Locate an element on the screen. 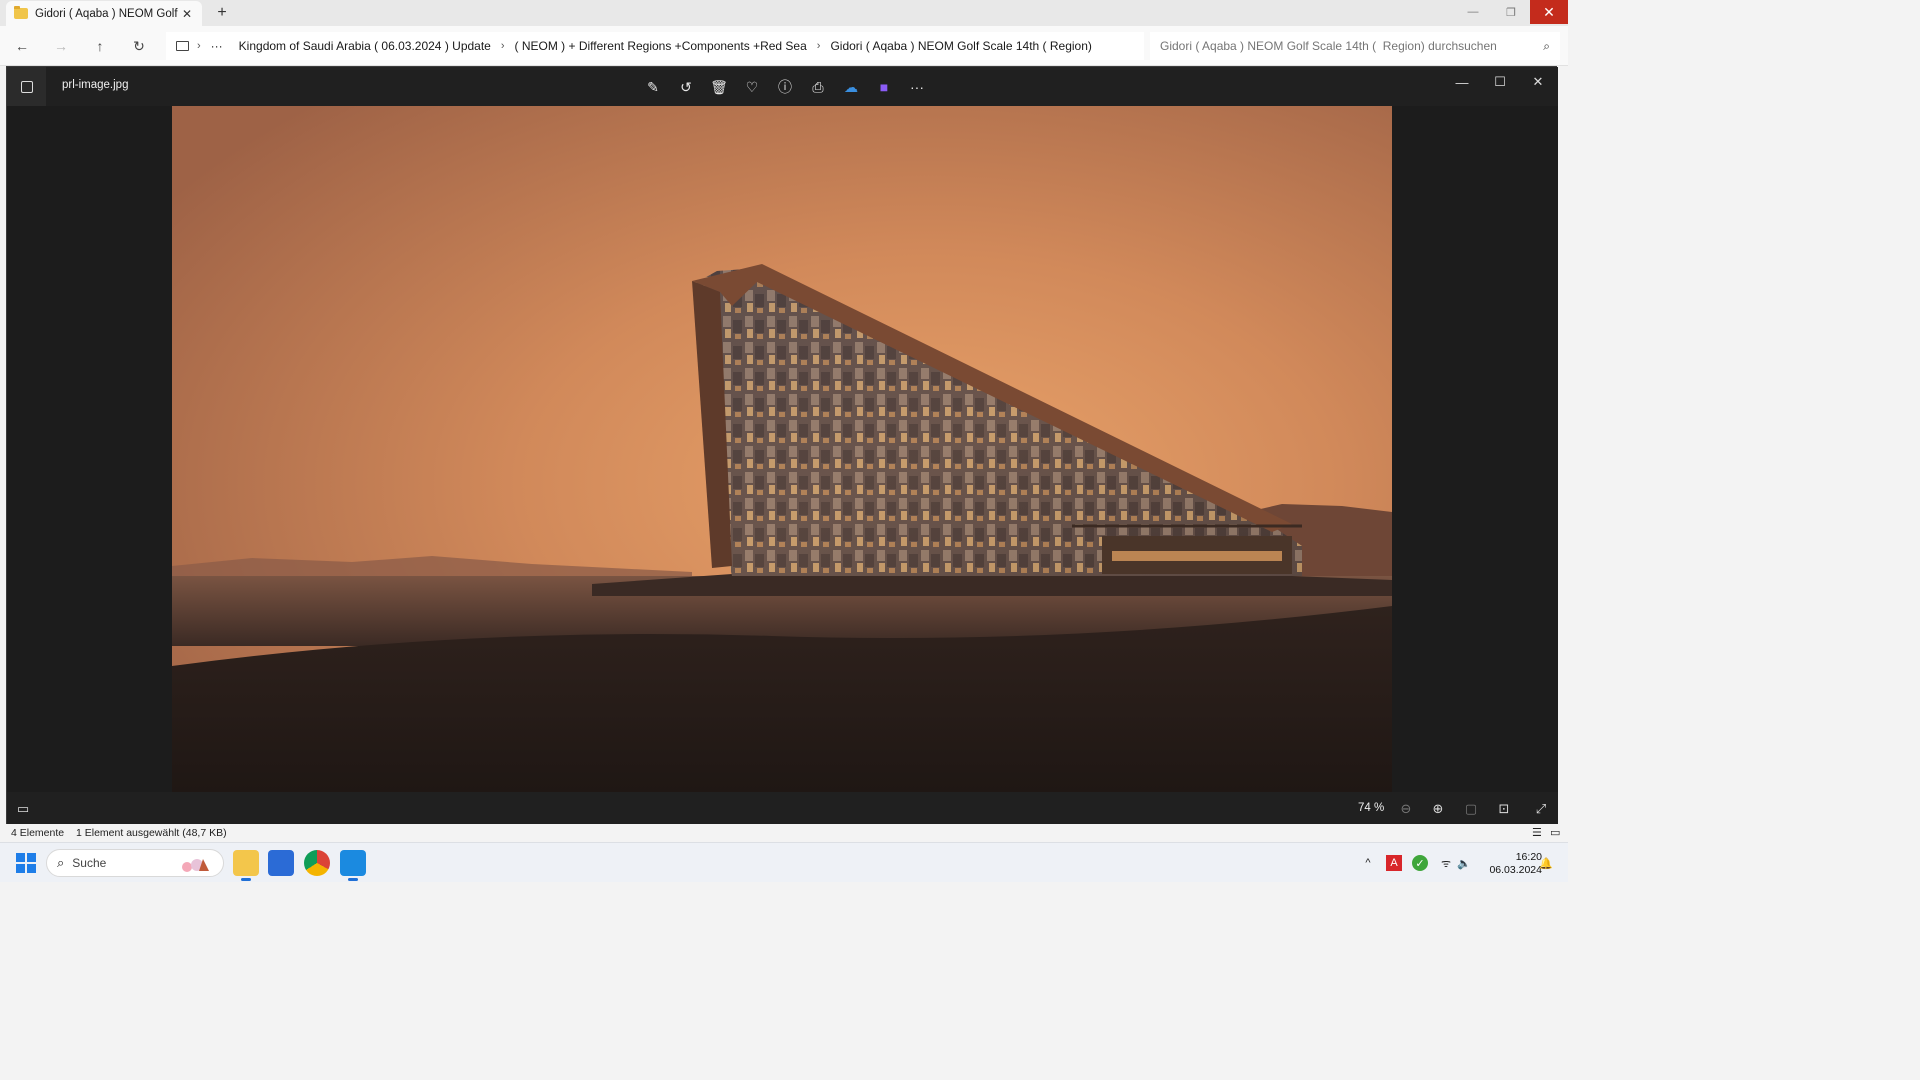  security-tray-icon: ✓ is located at coordinates (1420, 863).